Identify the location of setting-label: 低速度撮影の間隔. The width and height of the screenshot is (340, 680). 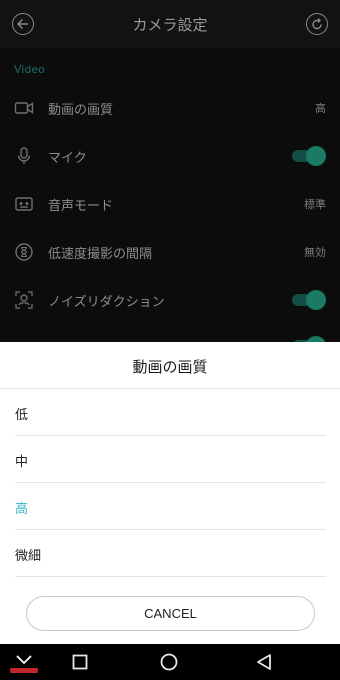
(100, 254).